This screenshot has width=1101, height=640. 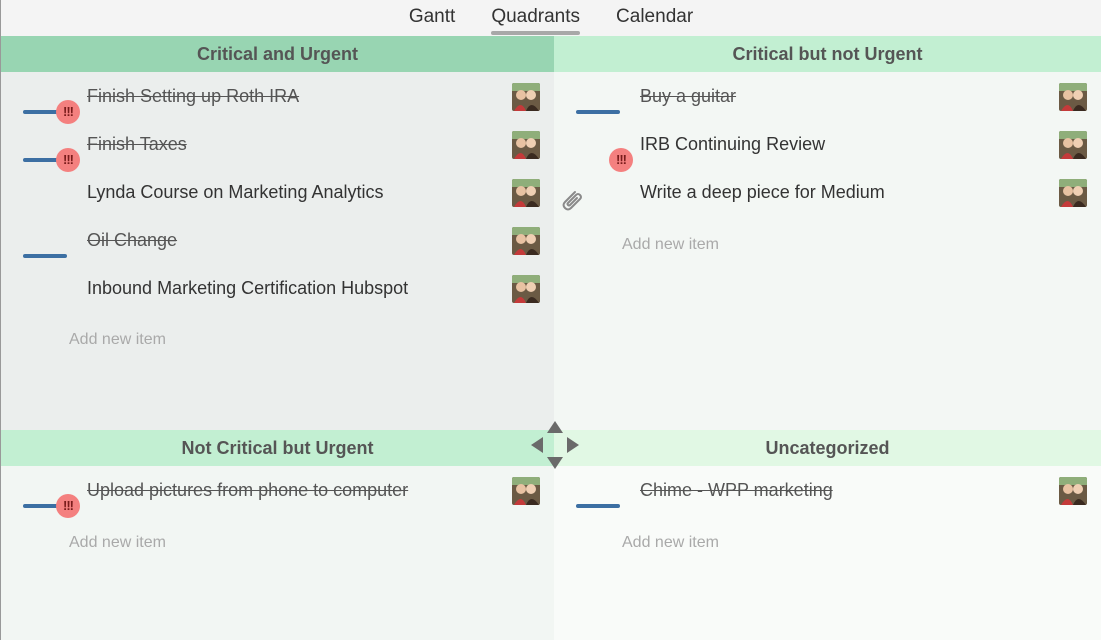 I want to click on priority-alert-icon: !!!, so click(x=68, y=506).